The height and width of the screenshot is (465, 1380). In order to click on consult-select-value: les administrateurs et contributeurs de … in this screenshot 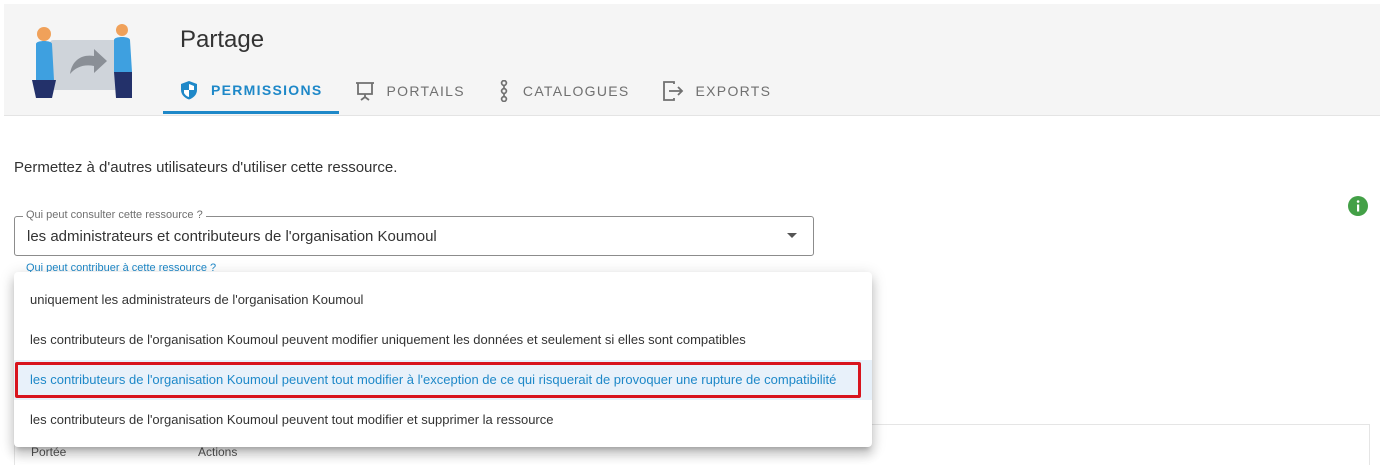, I will do `click(232, 236)`.